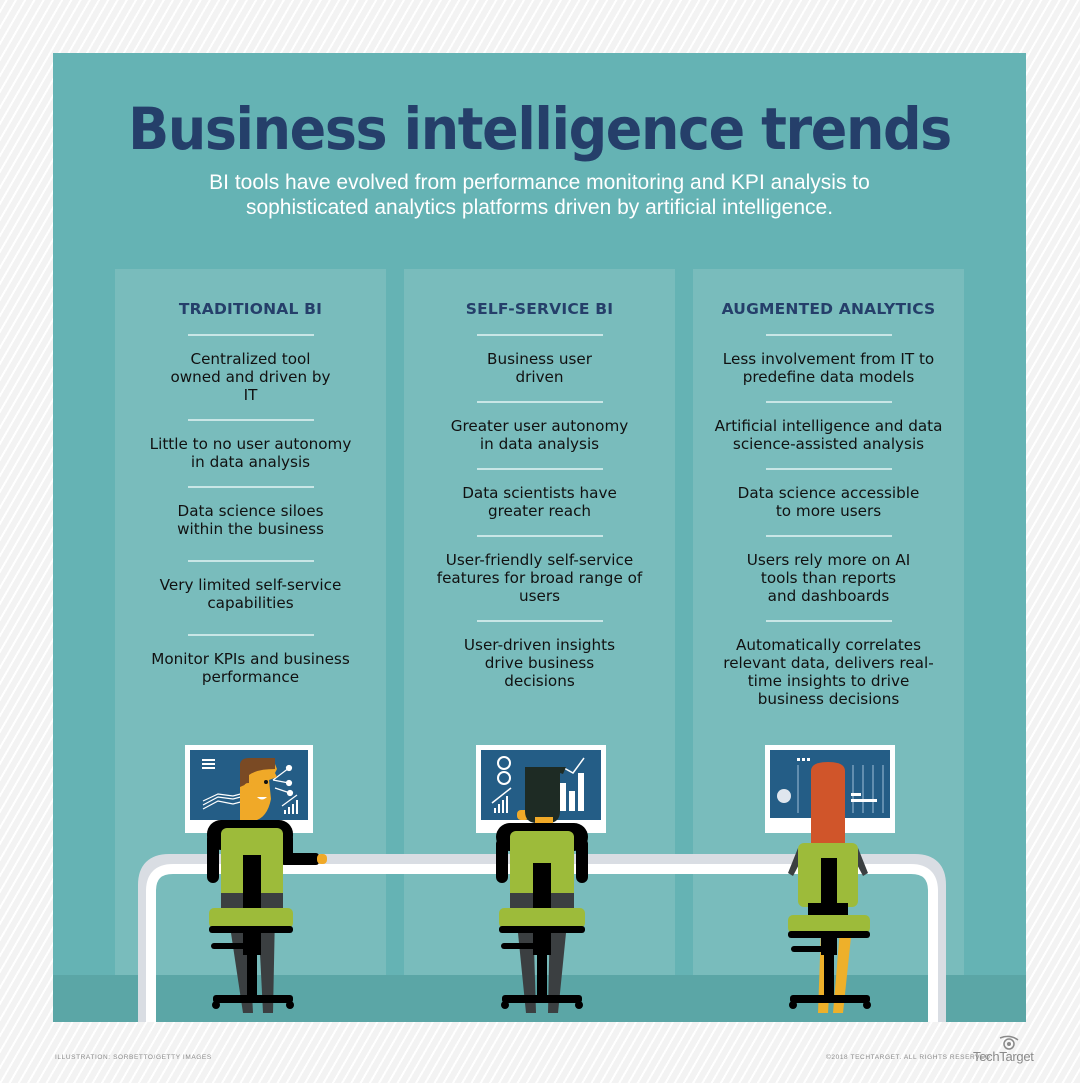 This screenshot has height=1083, width=1080. Describe the element at coordinates (908, 1057) in the screenshot. I see `copyright-notice: ©2018 TECHTARGET. ALL RIGHTS RESERVED` at that location.